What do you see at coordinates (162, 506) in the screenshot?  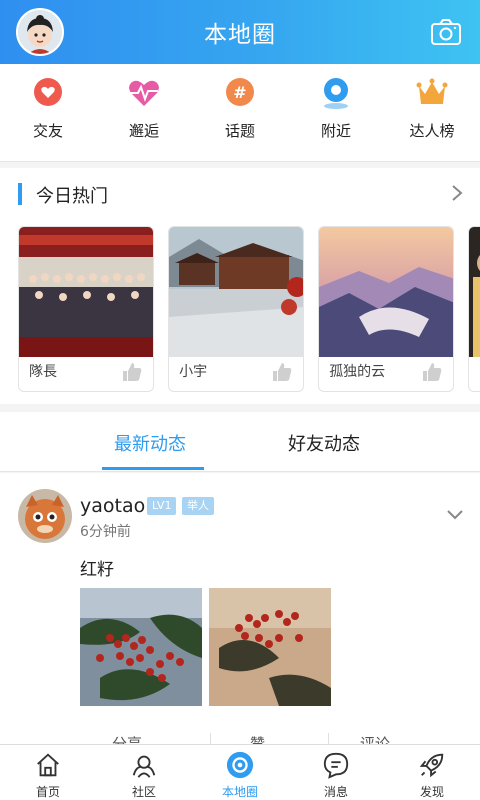 I see `level-badge: LV1` at bounding box center [162, 506].